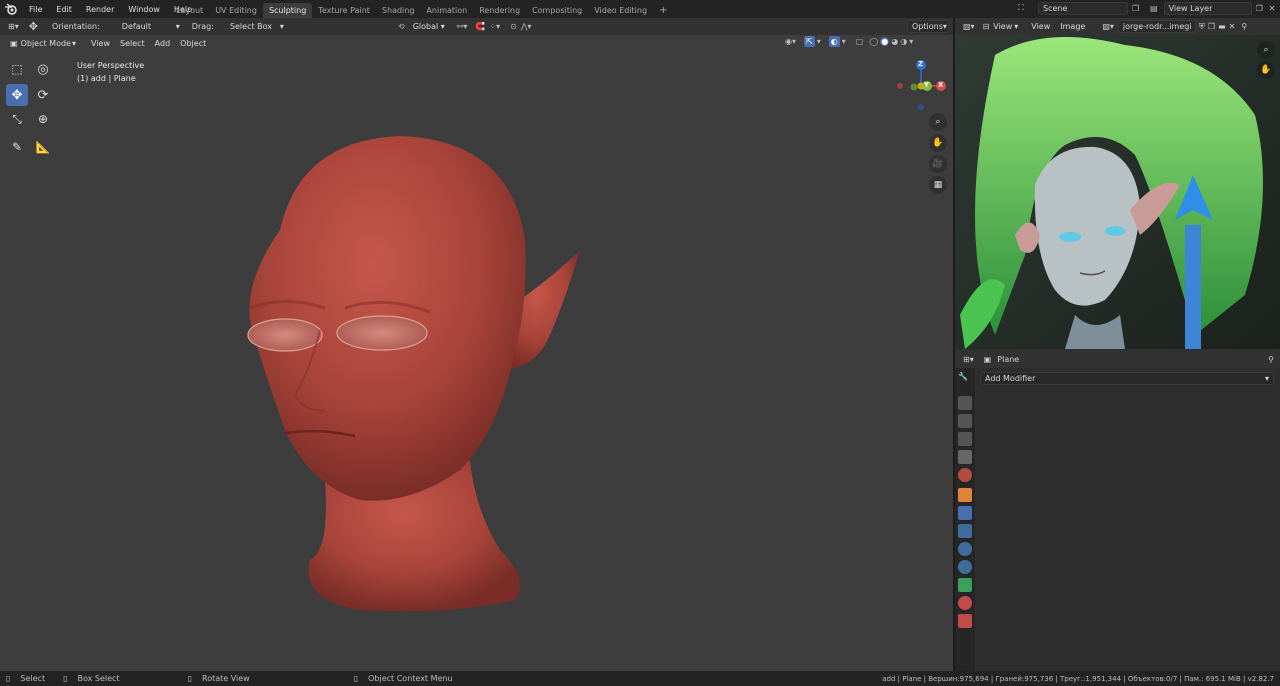 This screenshot has height=686, width=1280. What do you see at coordinates (965, 513) in the screenshot?
I see `modifier-tab-icon` at bounding box center [965, 513].